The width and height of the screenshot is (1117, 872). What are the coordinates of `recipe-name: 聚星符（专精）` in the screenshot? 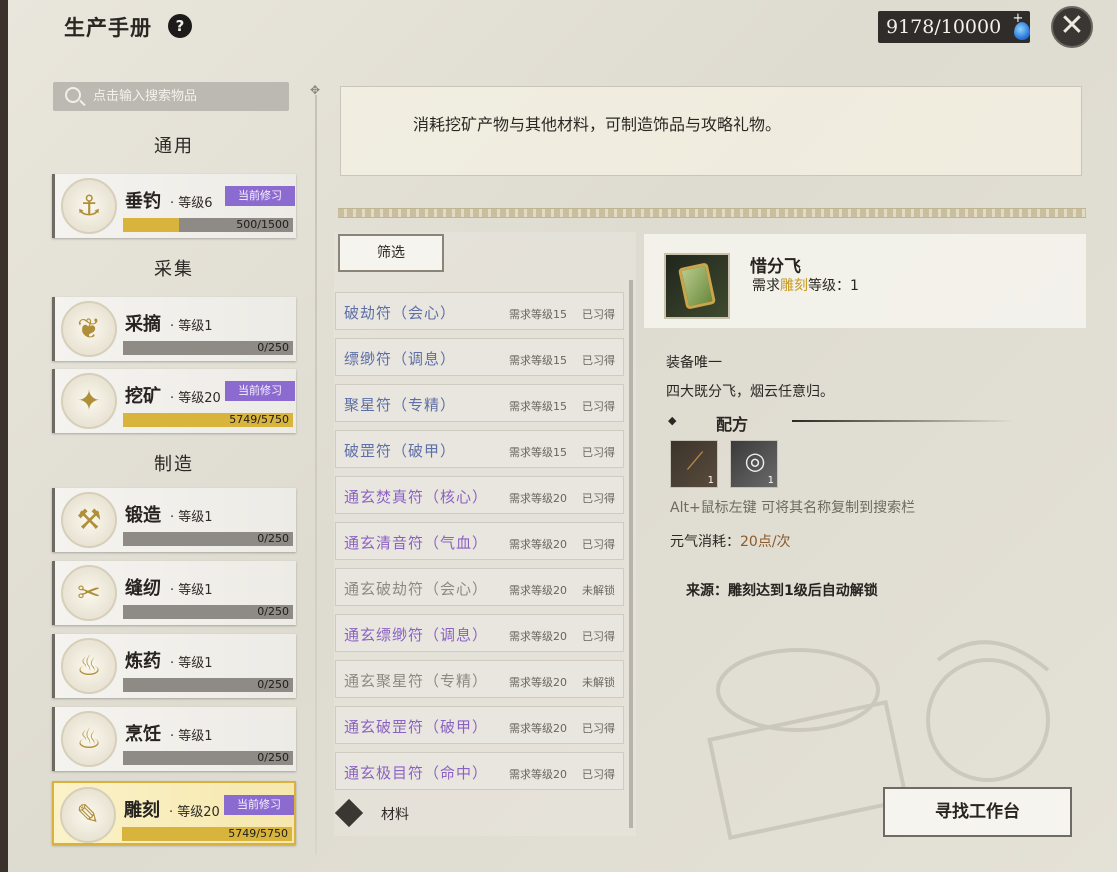 It's located at (400, 405).